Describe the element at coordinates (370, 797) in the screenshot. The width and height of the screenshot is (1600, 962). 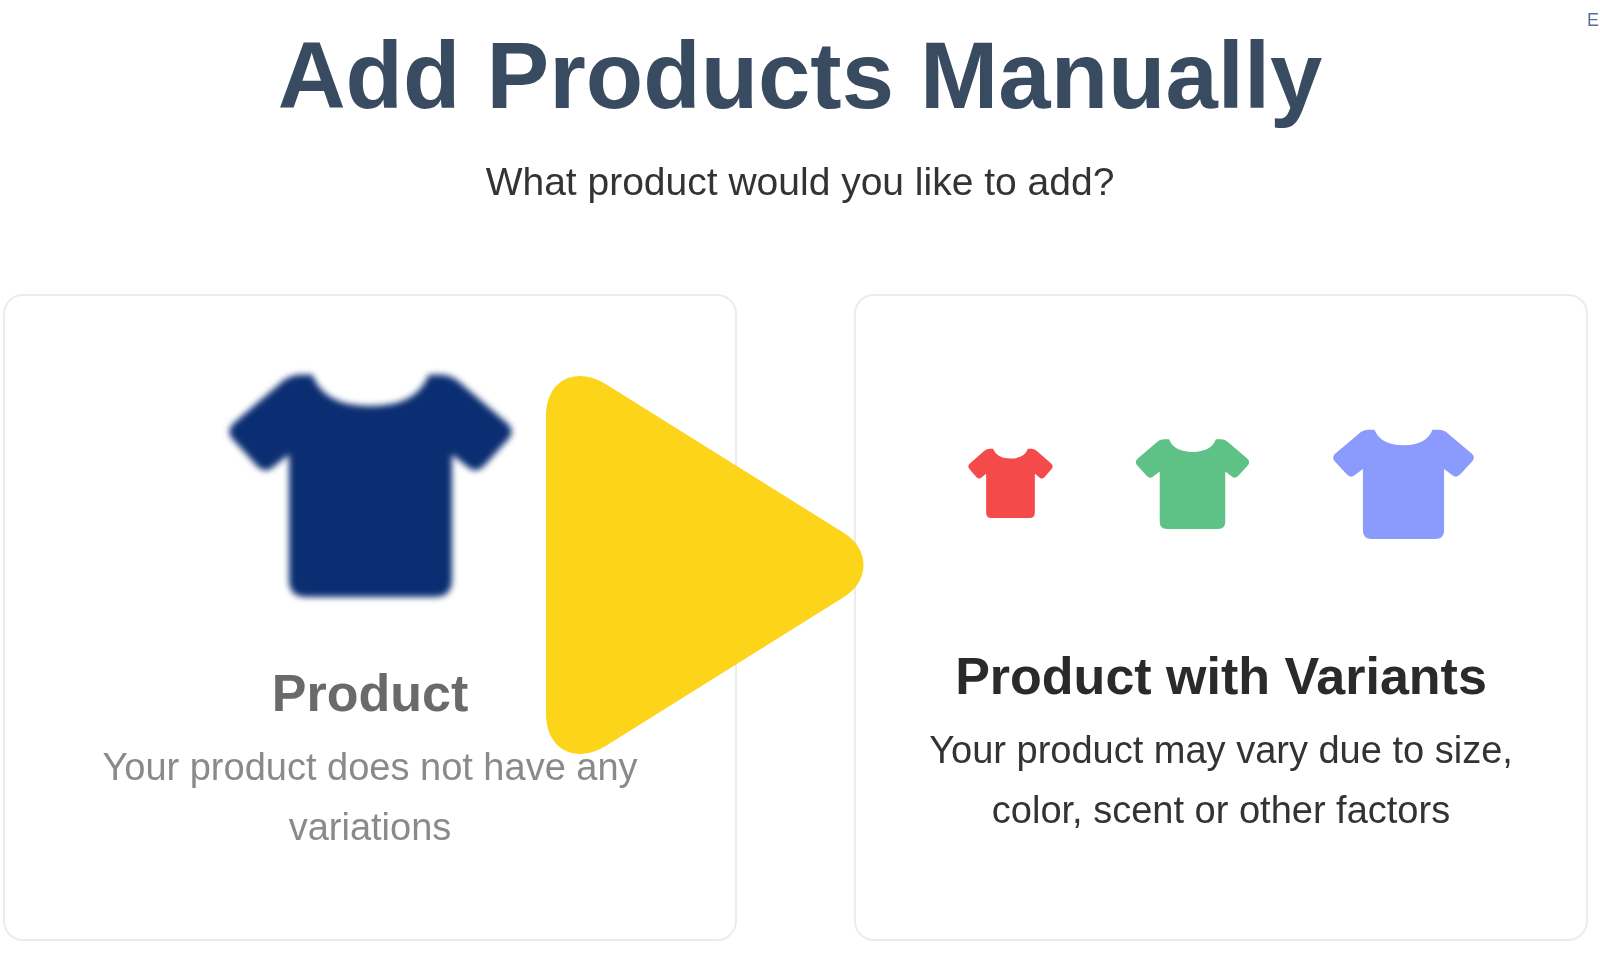
I see `option-description: Your product does not have any variations` at that location.